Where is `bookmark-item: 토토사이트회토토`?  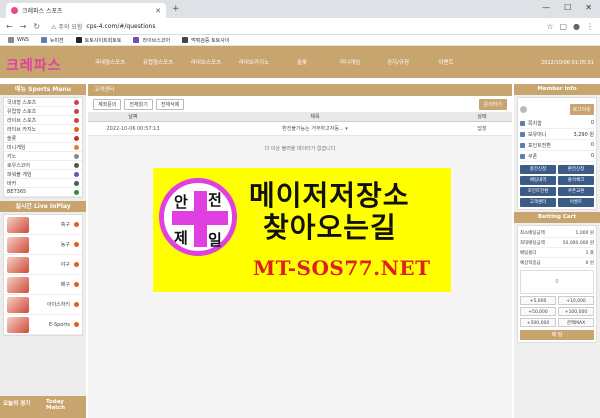
bookmark-item: 토토사이트회토토 is located at coordinates (98, 40).